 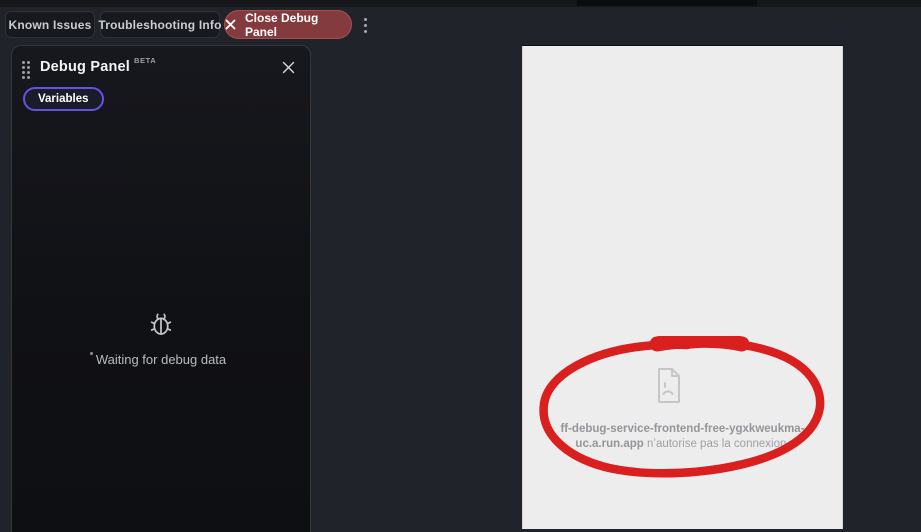 I want to click on top-strip, so click(x=460, y=3).